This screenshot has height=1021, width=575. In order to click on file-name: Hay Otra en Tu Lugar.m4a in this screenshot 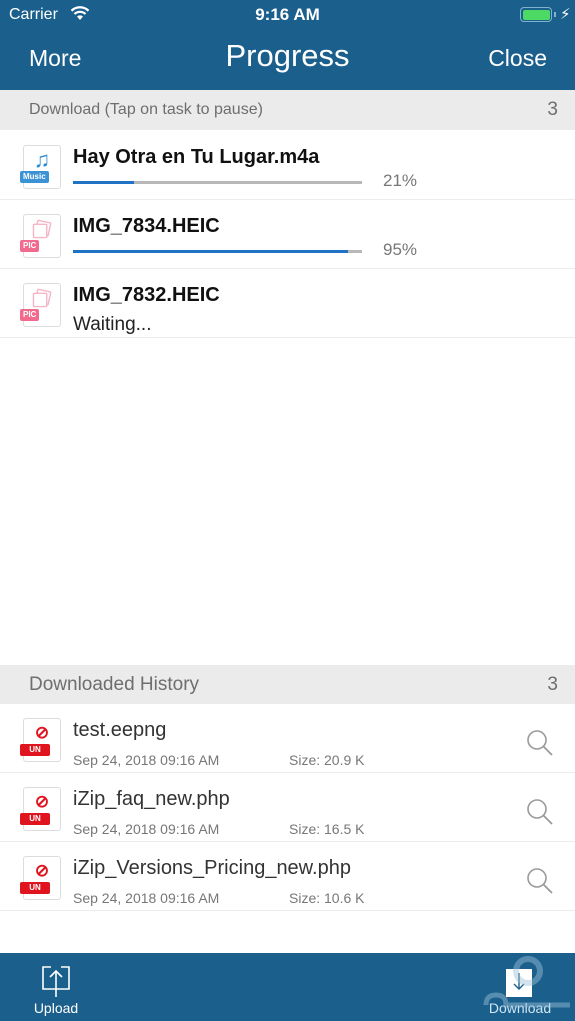, I will do `click(196, 157)`.